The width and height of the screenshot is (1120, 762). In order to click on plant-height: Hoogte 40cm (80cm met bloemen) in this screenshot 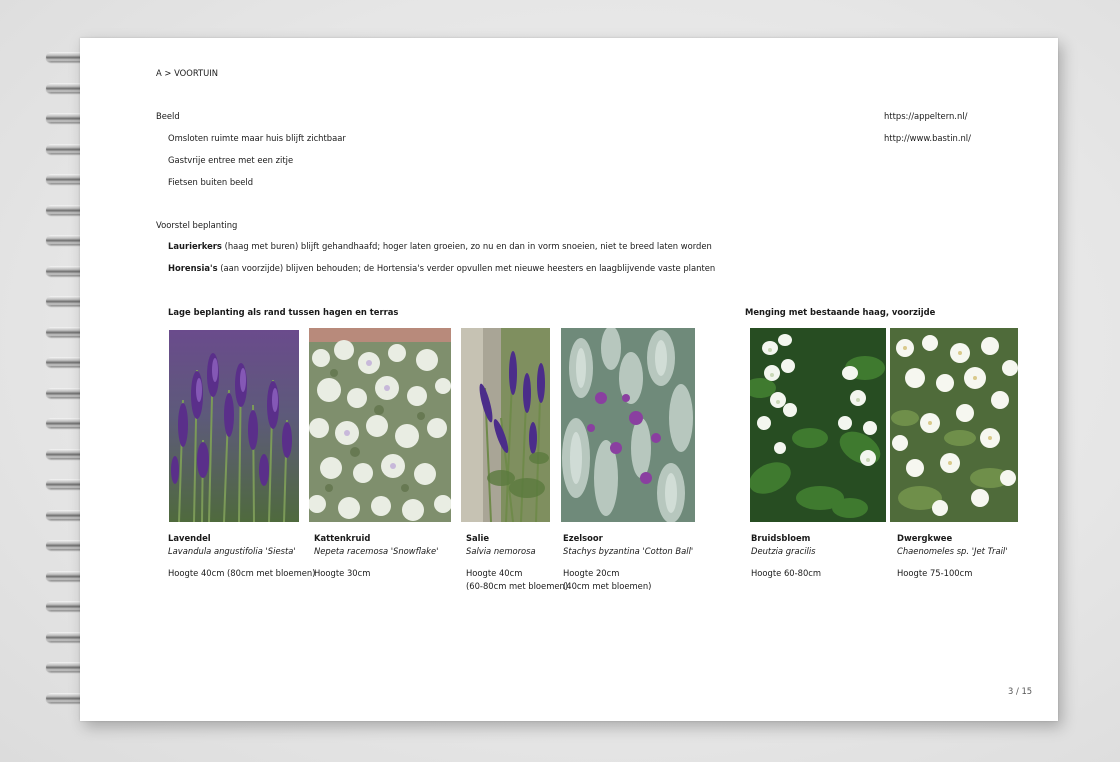, I will do `click(242, 573)`.